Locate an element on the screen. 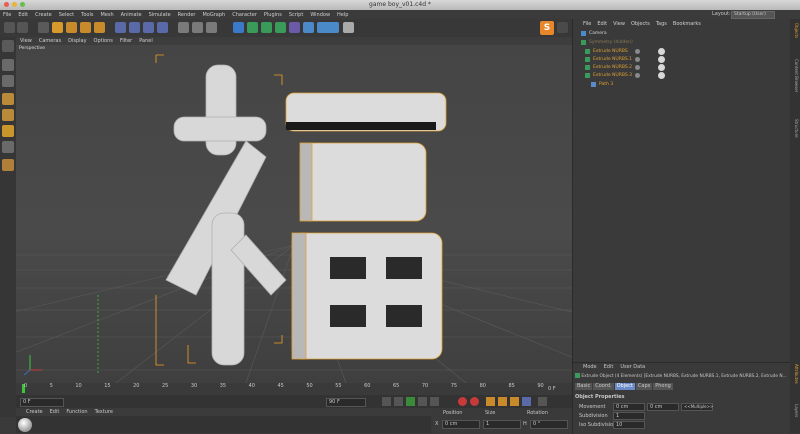 This screenshot has height=434, width=800. material-menu-function: Function is located at coordinates (76, 412).